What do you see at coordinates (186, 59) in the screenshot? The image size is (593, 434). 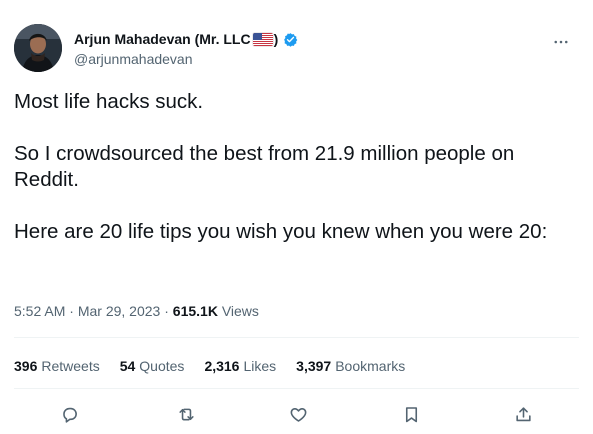 I see `author-handle: @arjunmahadevan` at bounding box center [186, 59].